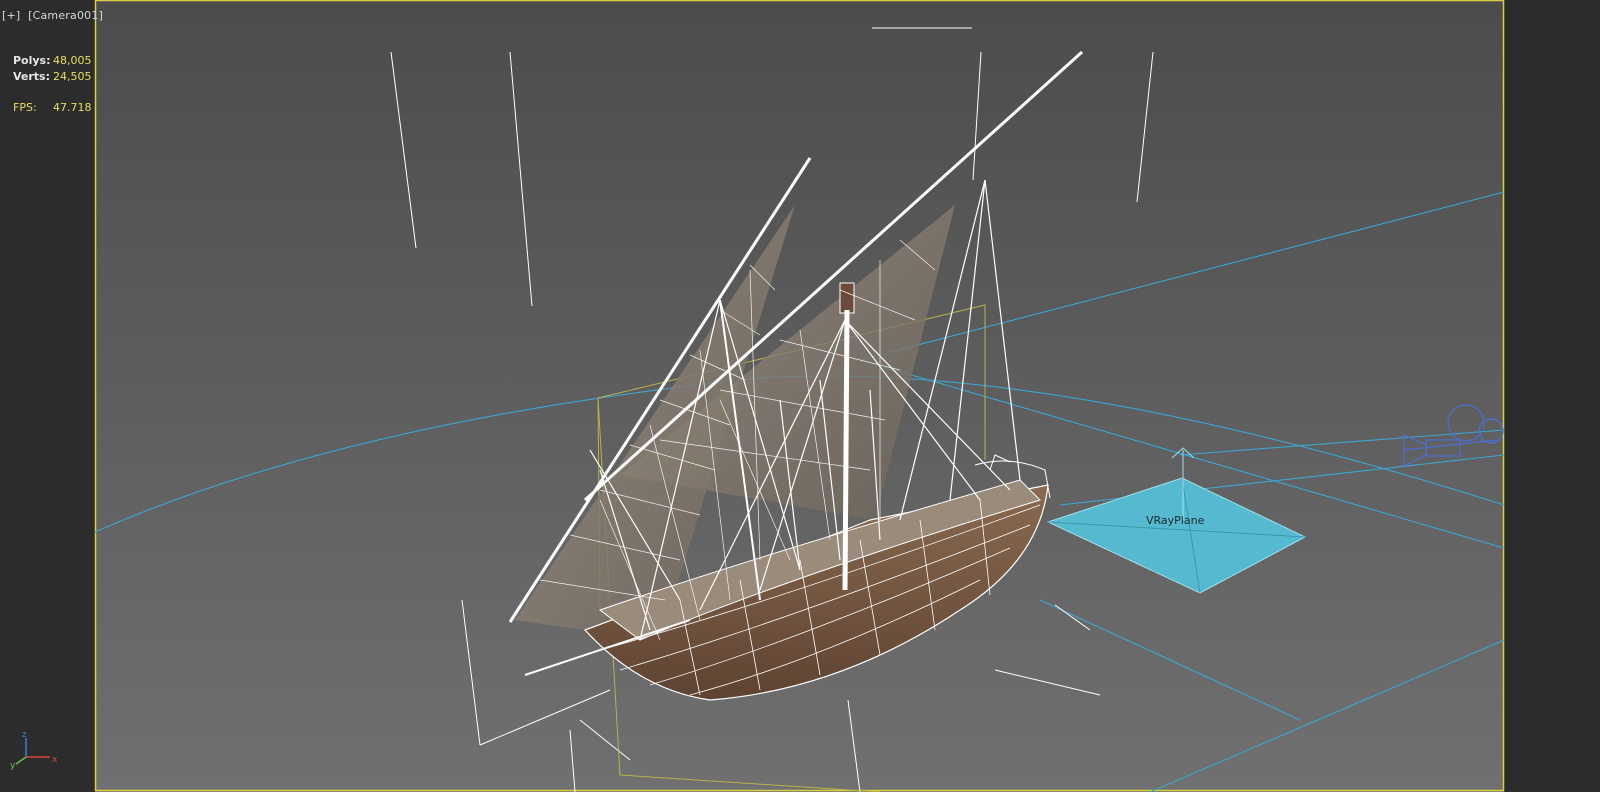  I want to click on verts-label: Verts:, so click(32, 76).